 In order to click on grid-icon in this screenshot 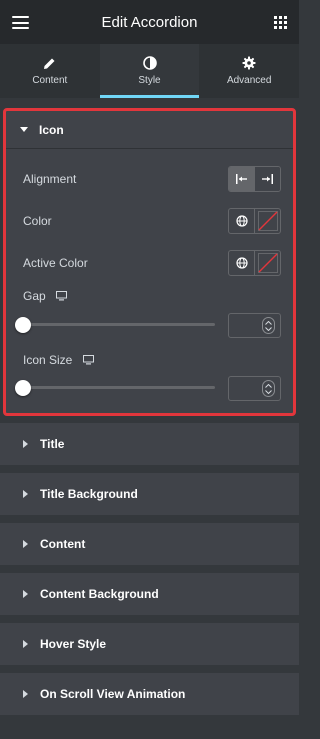, I will do `click(280, 22)`.